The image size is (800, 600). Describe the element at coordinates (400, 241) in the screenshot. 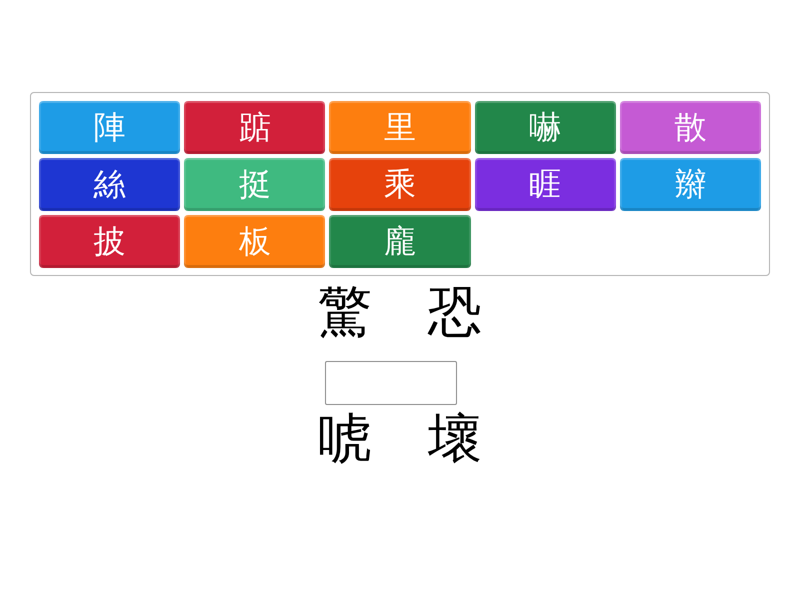

I see `character-tile: 龐` at that location.